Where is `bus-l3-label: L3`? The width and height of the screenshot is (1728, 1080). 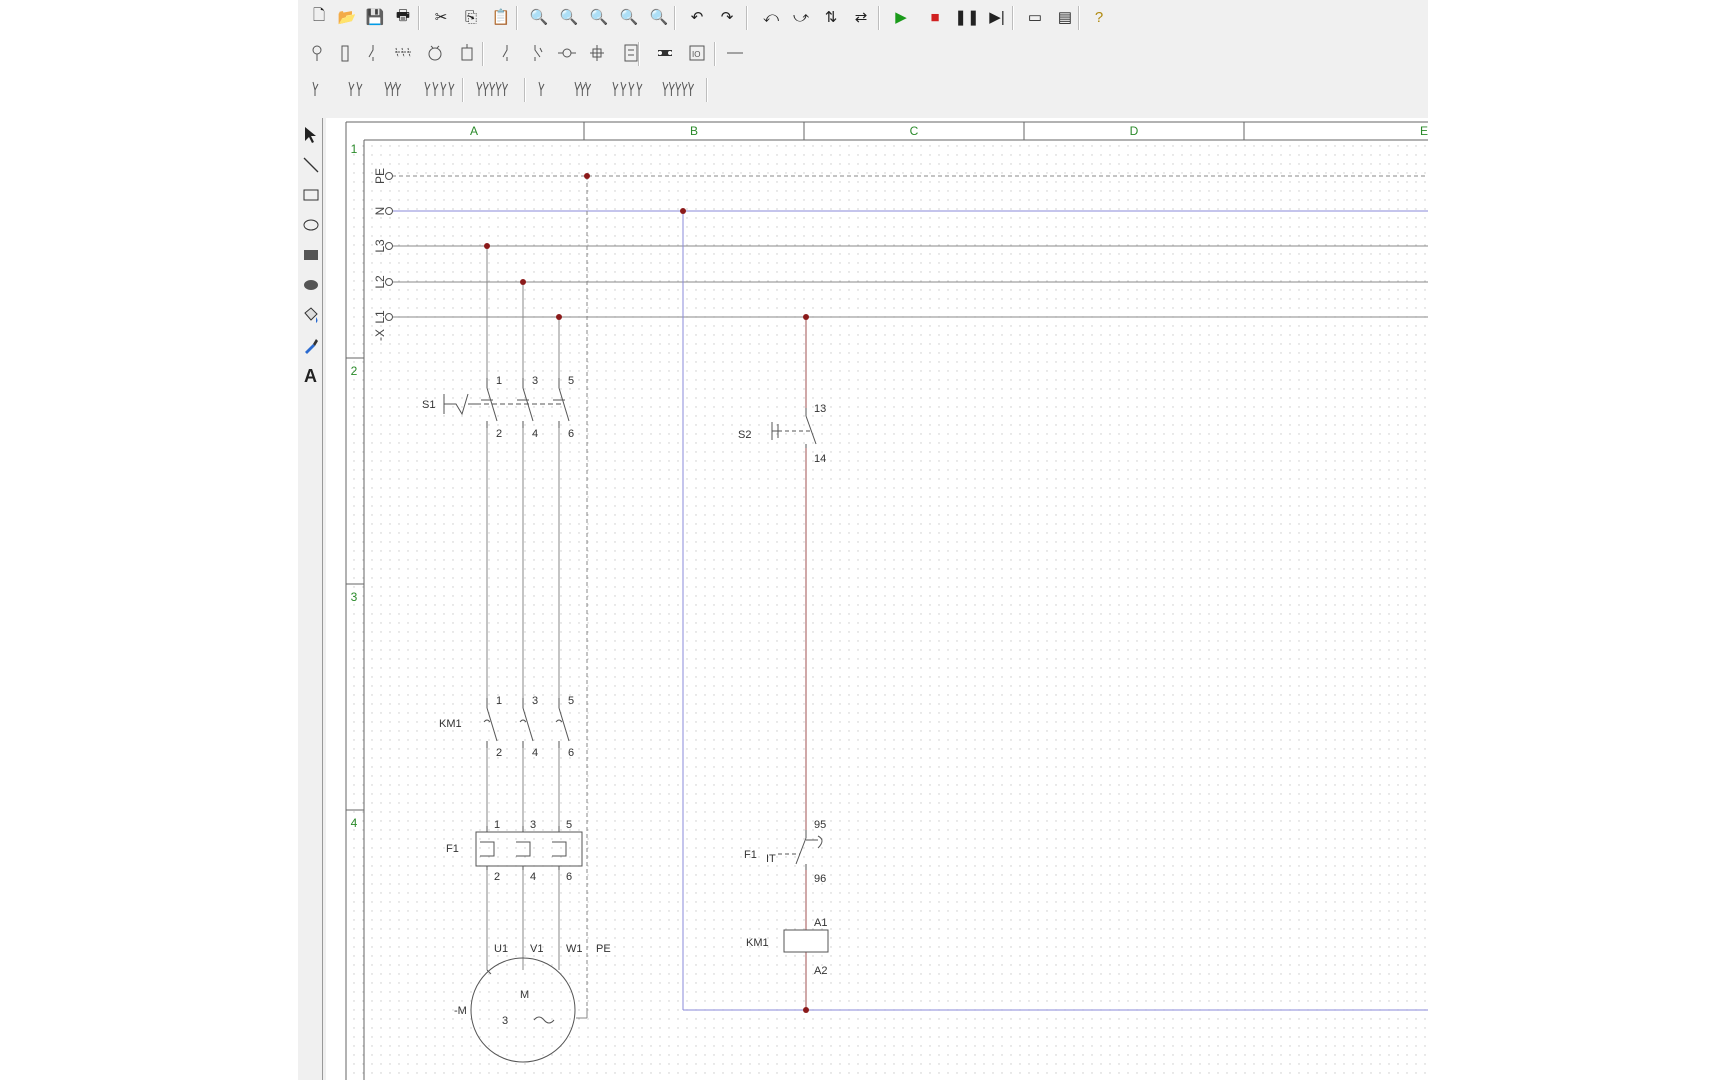 bus-l3-label: L3 is located at coordinates (380, 246).